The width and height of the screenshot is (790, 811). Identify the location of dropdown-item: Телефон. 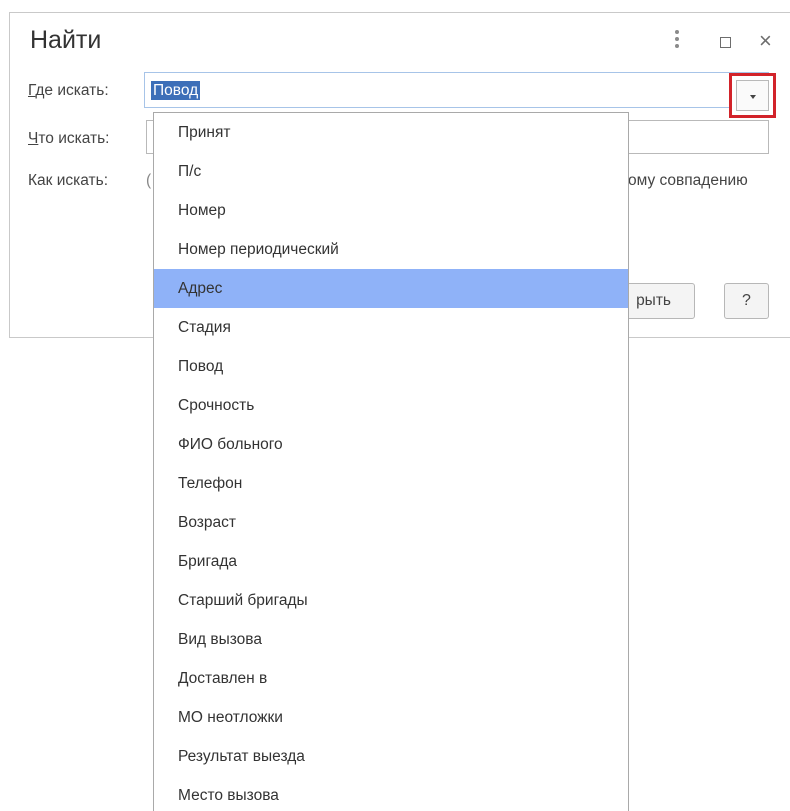
(391, 483).